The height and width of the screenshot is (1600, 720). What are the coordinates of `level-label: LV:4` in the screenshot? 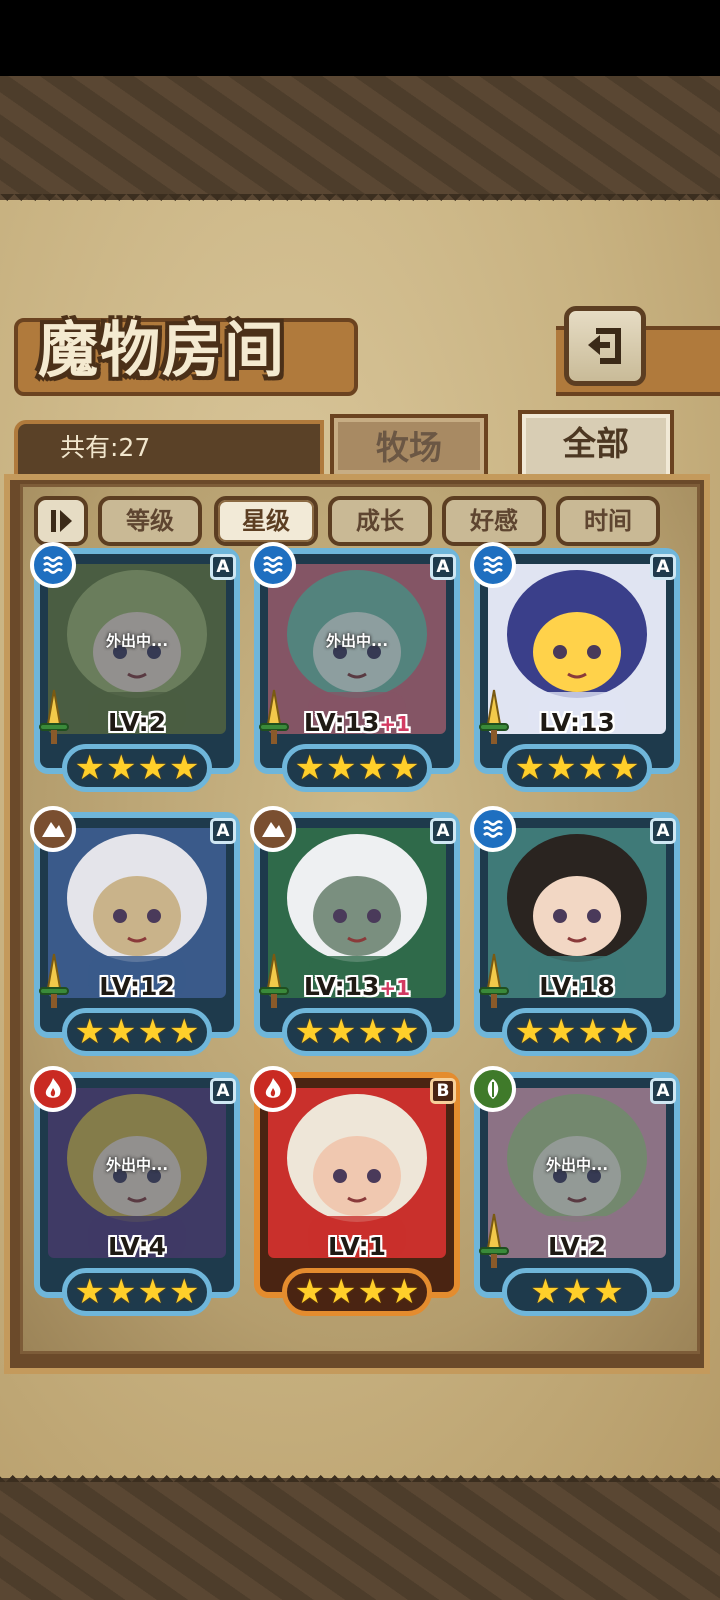 It's located at (137, 1246).